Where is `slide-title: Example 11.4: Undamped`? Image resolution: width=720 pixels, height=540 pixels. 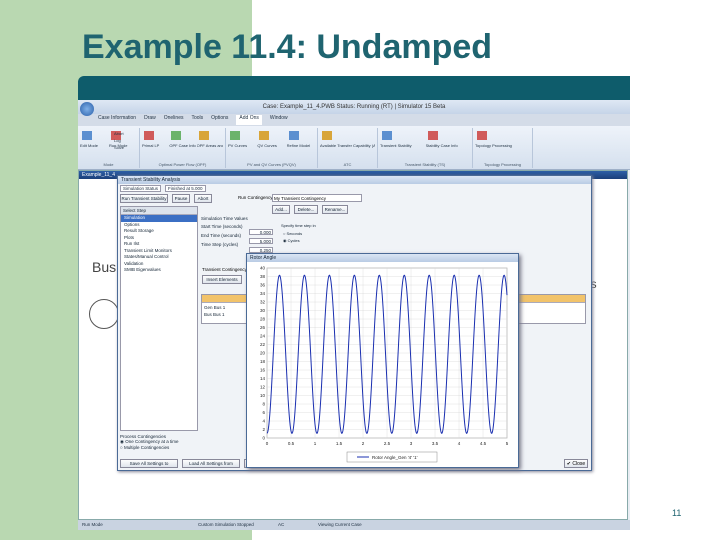
slide-title: Example 11.4: Undamped is located at coordinates (287, 47).